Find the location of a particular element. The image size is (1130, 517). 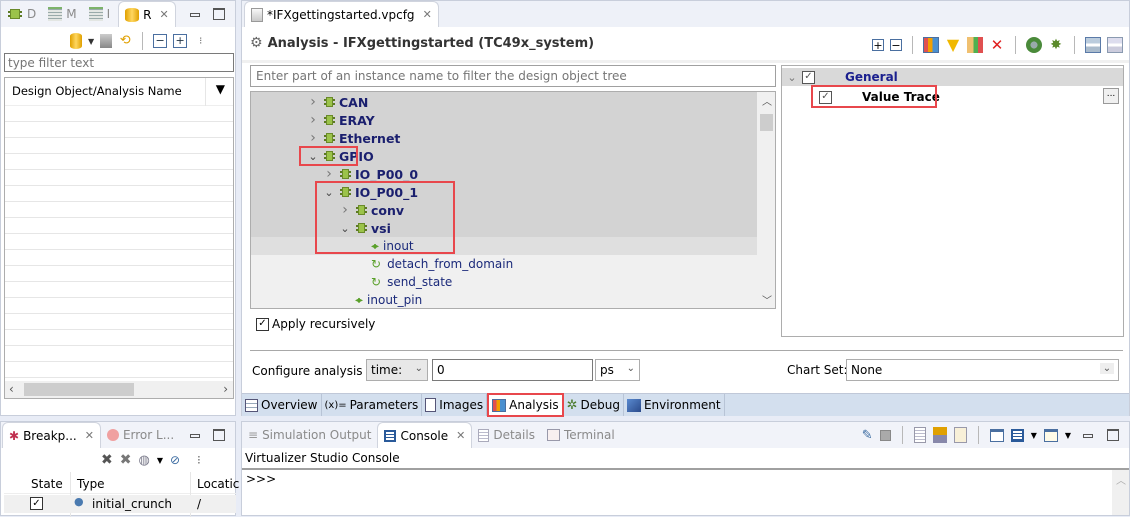

tree-node: ↻ detach_from_domain is located at coordinates (504, 264).